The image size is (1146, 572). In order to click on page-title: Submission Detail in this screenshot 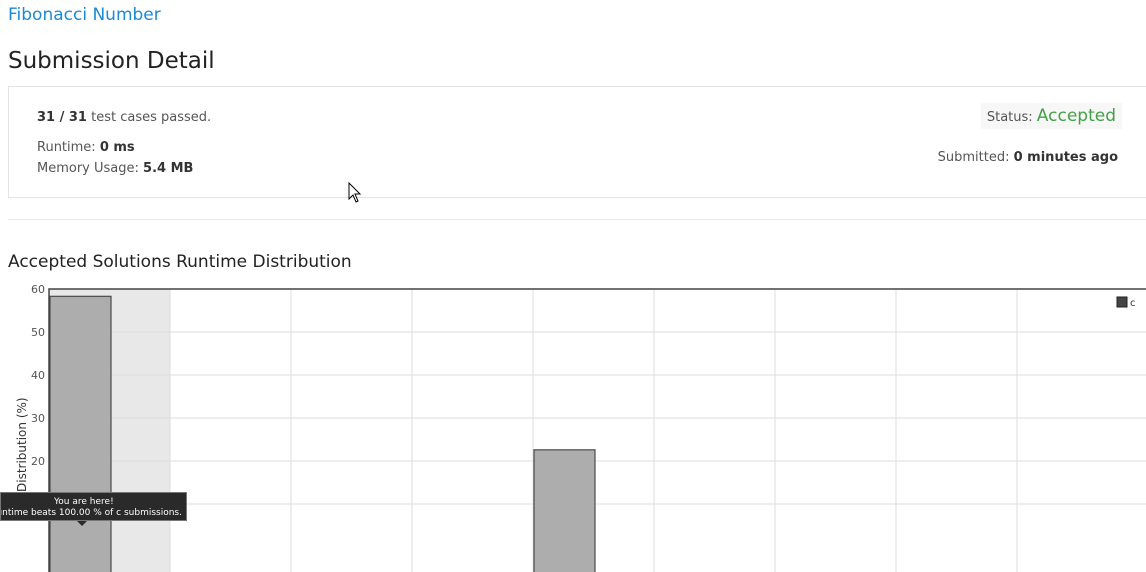, I will do `click(111, 61)`.